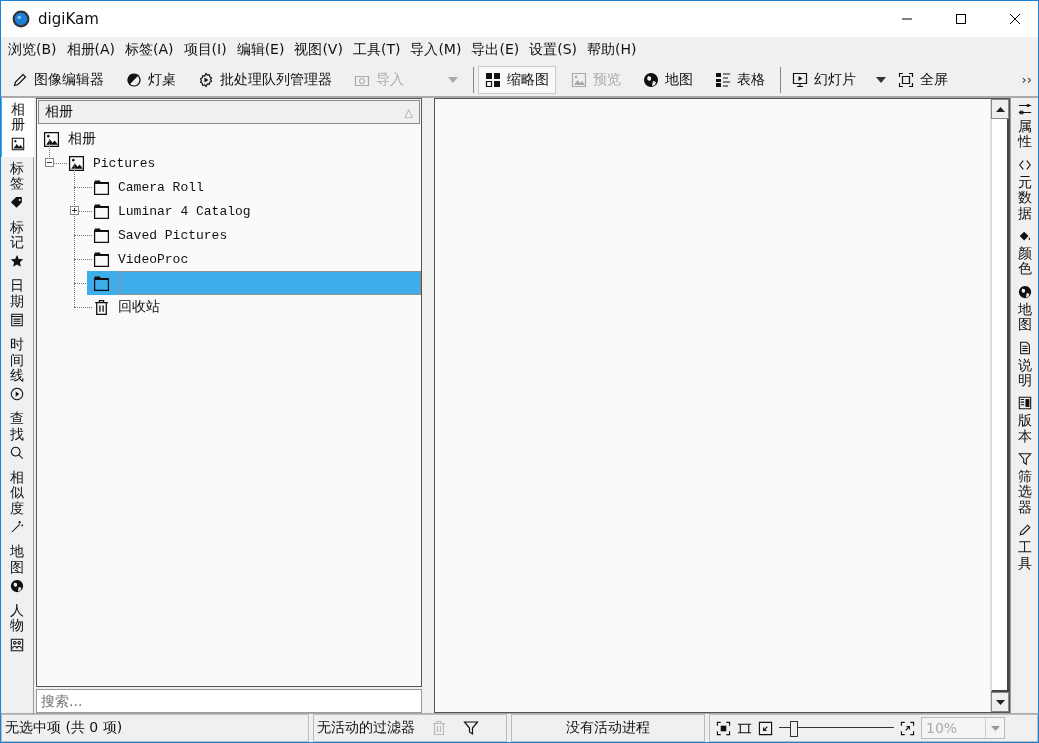  Describe the element at coordinates (1026, 79) in the screenshot. I see `toolbar-overflow-button: ››` at that location.